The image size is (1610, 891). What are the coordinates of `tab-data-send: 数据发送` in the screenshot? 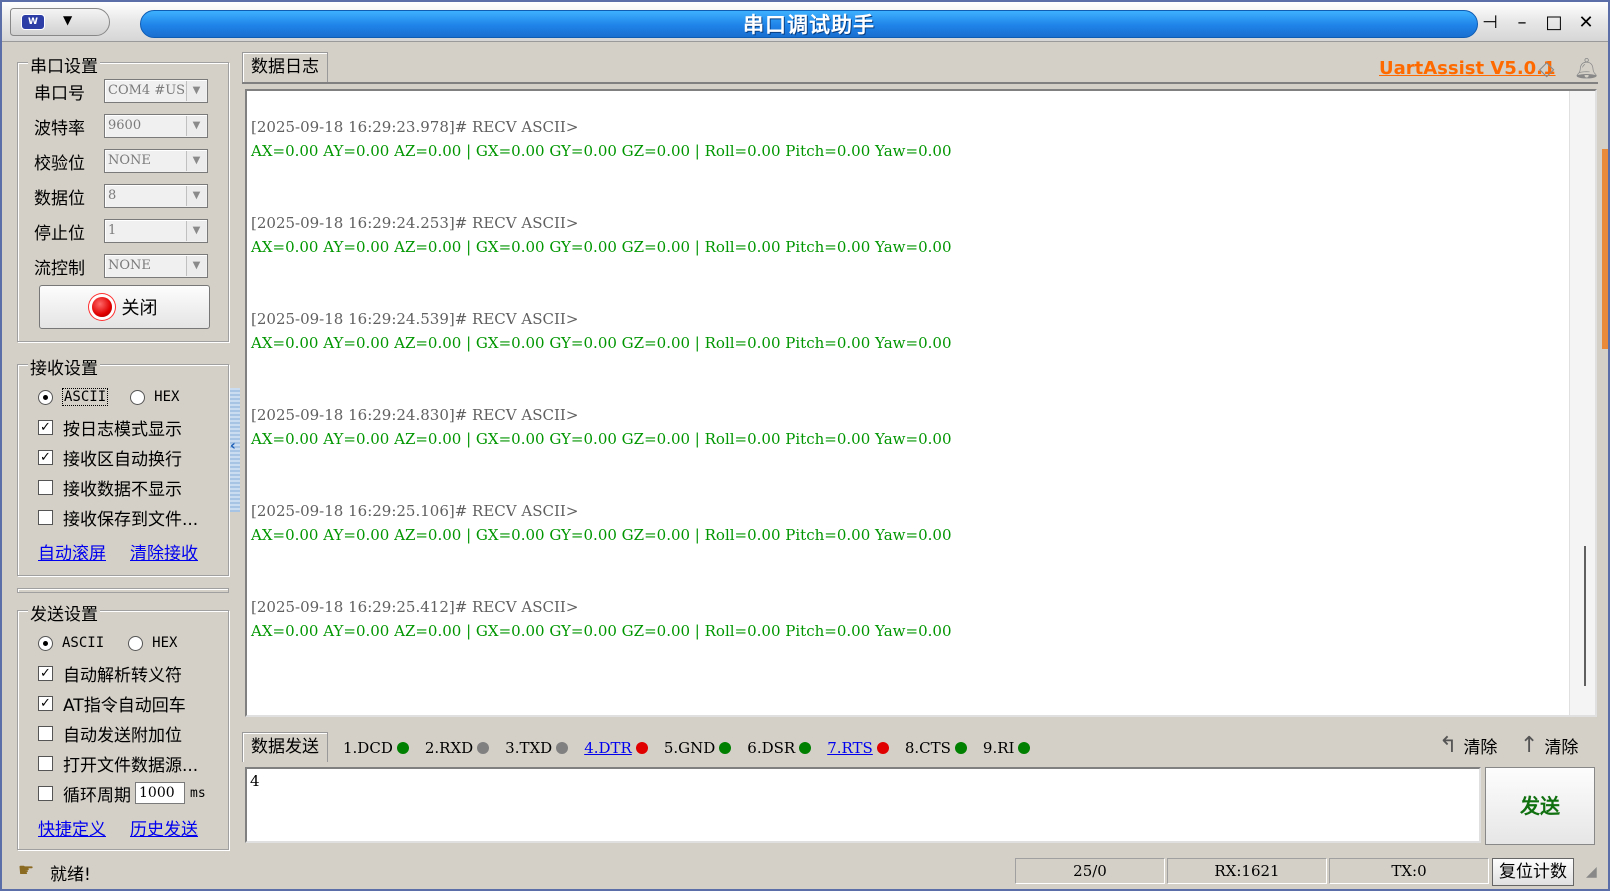 It's located at (285, 747).